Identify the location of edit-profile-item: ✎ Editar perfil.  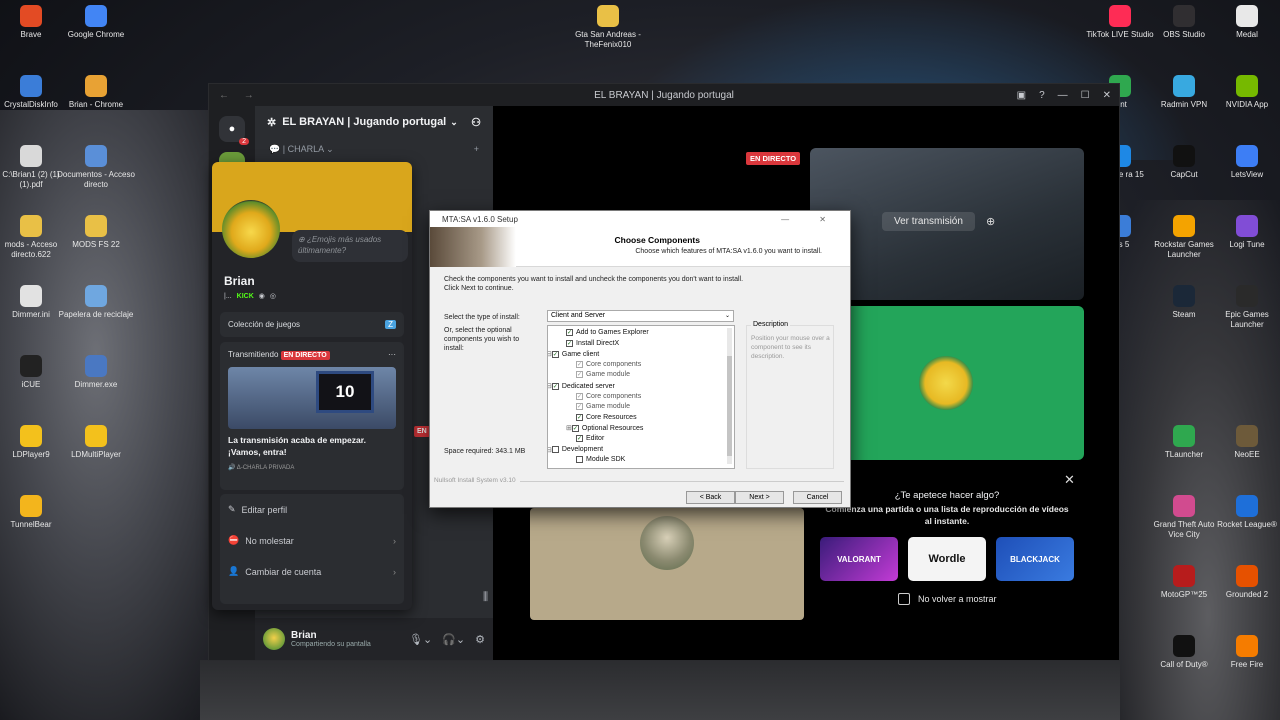
(312, 509).